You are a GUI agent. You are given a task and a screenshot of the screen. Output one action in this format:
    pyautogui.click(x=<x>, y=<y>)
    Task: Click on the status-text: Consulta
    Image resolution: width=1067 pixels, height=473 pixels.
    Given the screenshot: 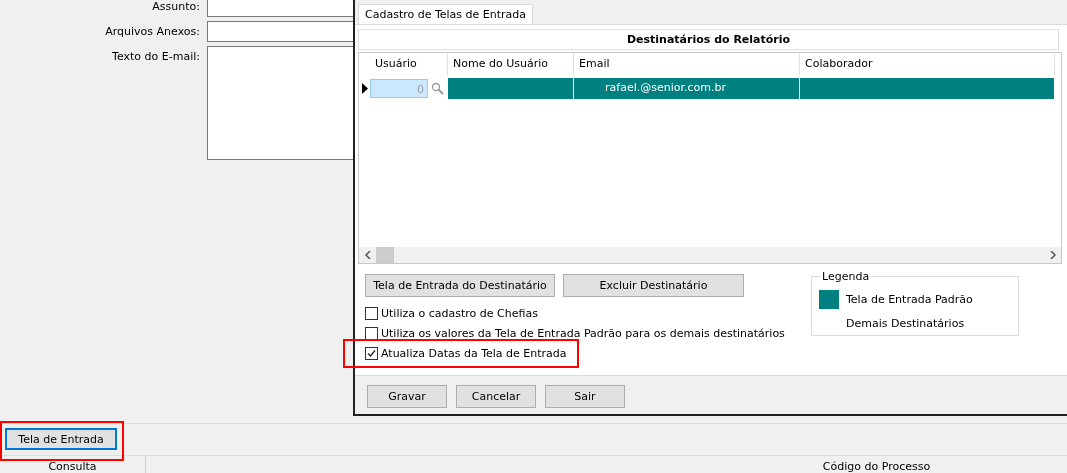 What is the action you would take?
    pyautogui.click(x=72, y=466)
    